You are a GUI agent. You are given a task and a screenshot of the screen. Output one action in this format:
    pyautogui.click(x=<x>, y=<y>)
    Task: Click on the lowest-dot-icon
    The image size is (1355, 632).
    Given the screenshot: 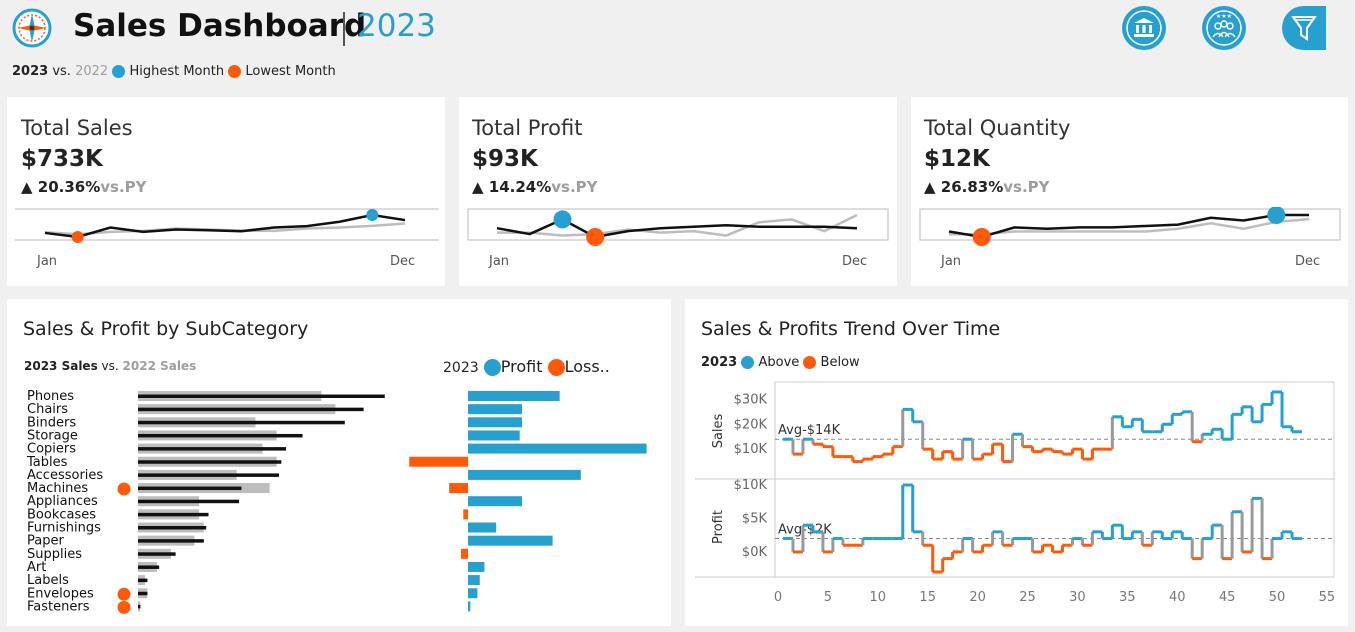 What is the action you would take?
    pyautogui.click(x=235, y=71)
    